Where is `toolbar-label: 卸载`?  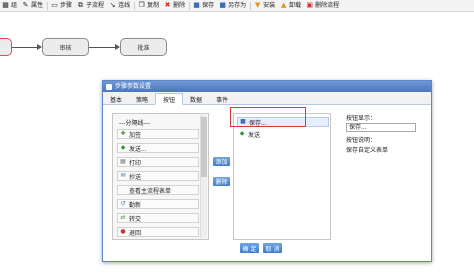
toolbar-label: 卸载 is located at coordinates (295, 5).